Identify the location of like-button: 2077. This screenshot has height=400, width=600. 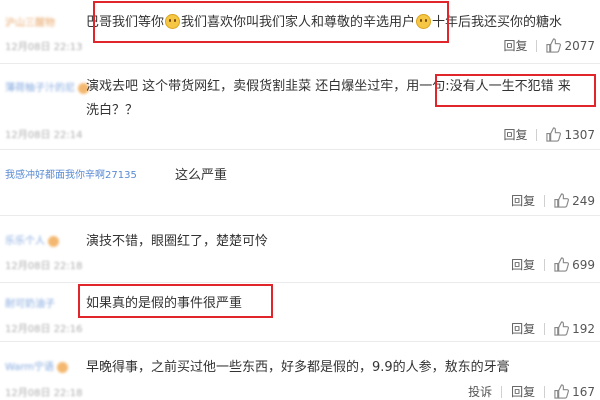
(570, 45).